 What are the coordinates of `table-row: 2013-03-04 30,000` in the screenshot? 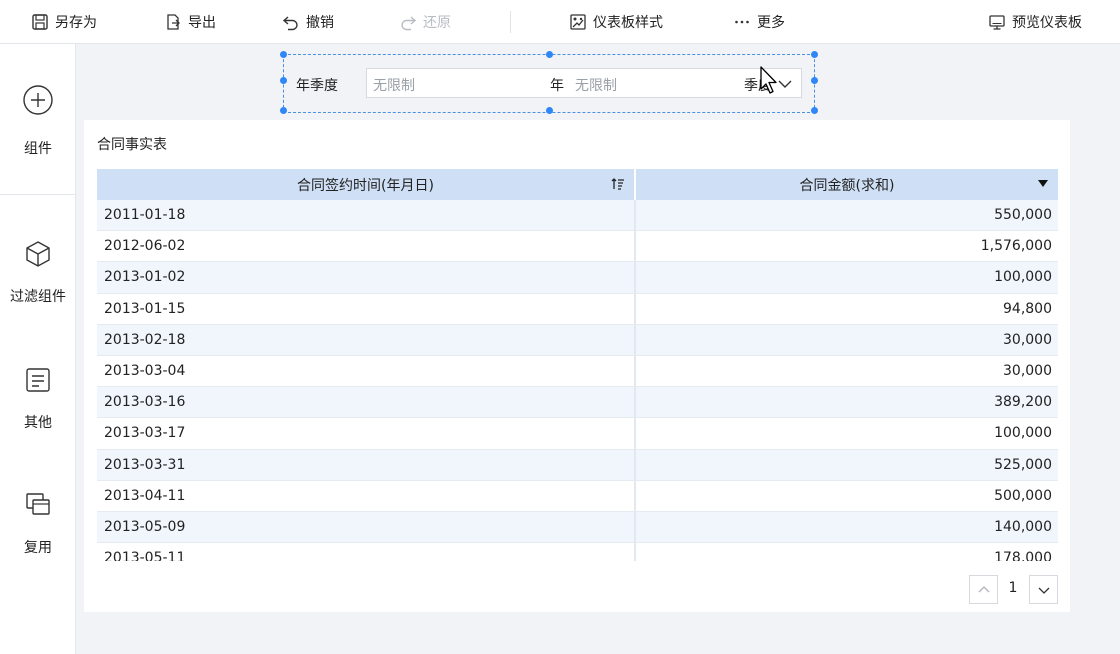 It's located at (577, 371).